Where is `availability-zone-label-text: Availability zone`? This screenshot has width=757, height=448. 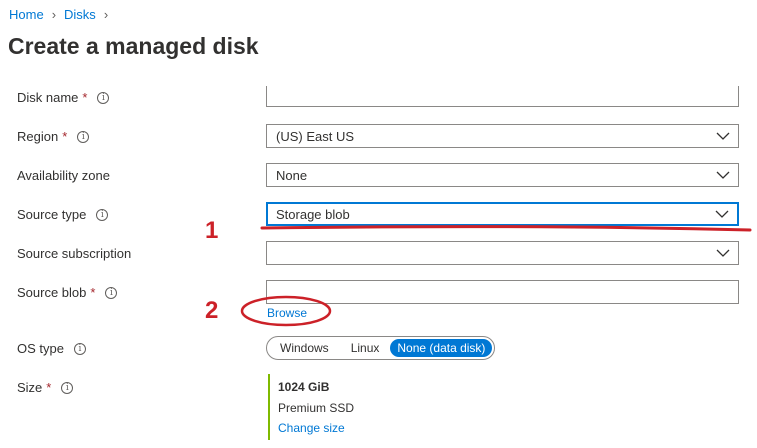
availability-zone-label-text: Availability zone is located at coordinates (63, 175).